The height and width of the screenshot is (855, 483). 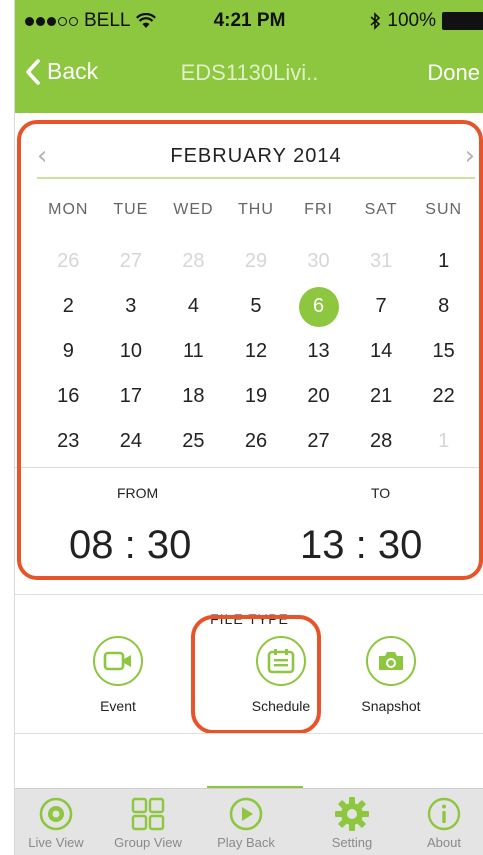 What do you see at coordinates (131, 306) in the screenshot?
I see `calendar-day: 3` at bounding box center [131, 306].